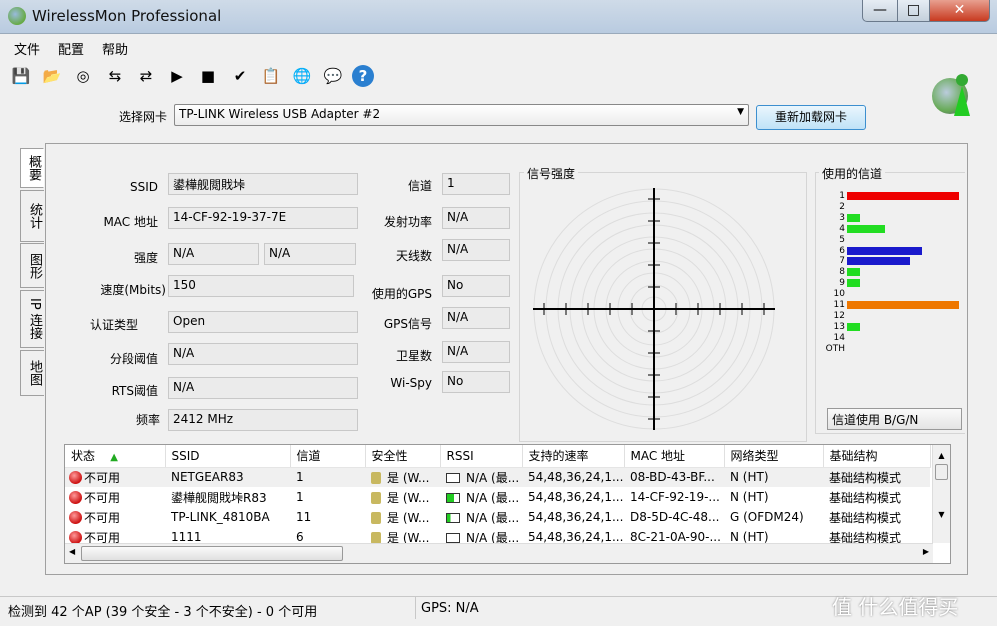  What do you see at coordinates (212, 553) in the screenshot?
I see `horizontal-scroll-thumb` at bounding box center [212, 553].